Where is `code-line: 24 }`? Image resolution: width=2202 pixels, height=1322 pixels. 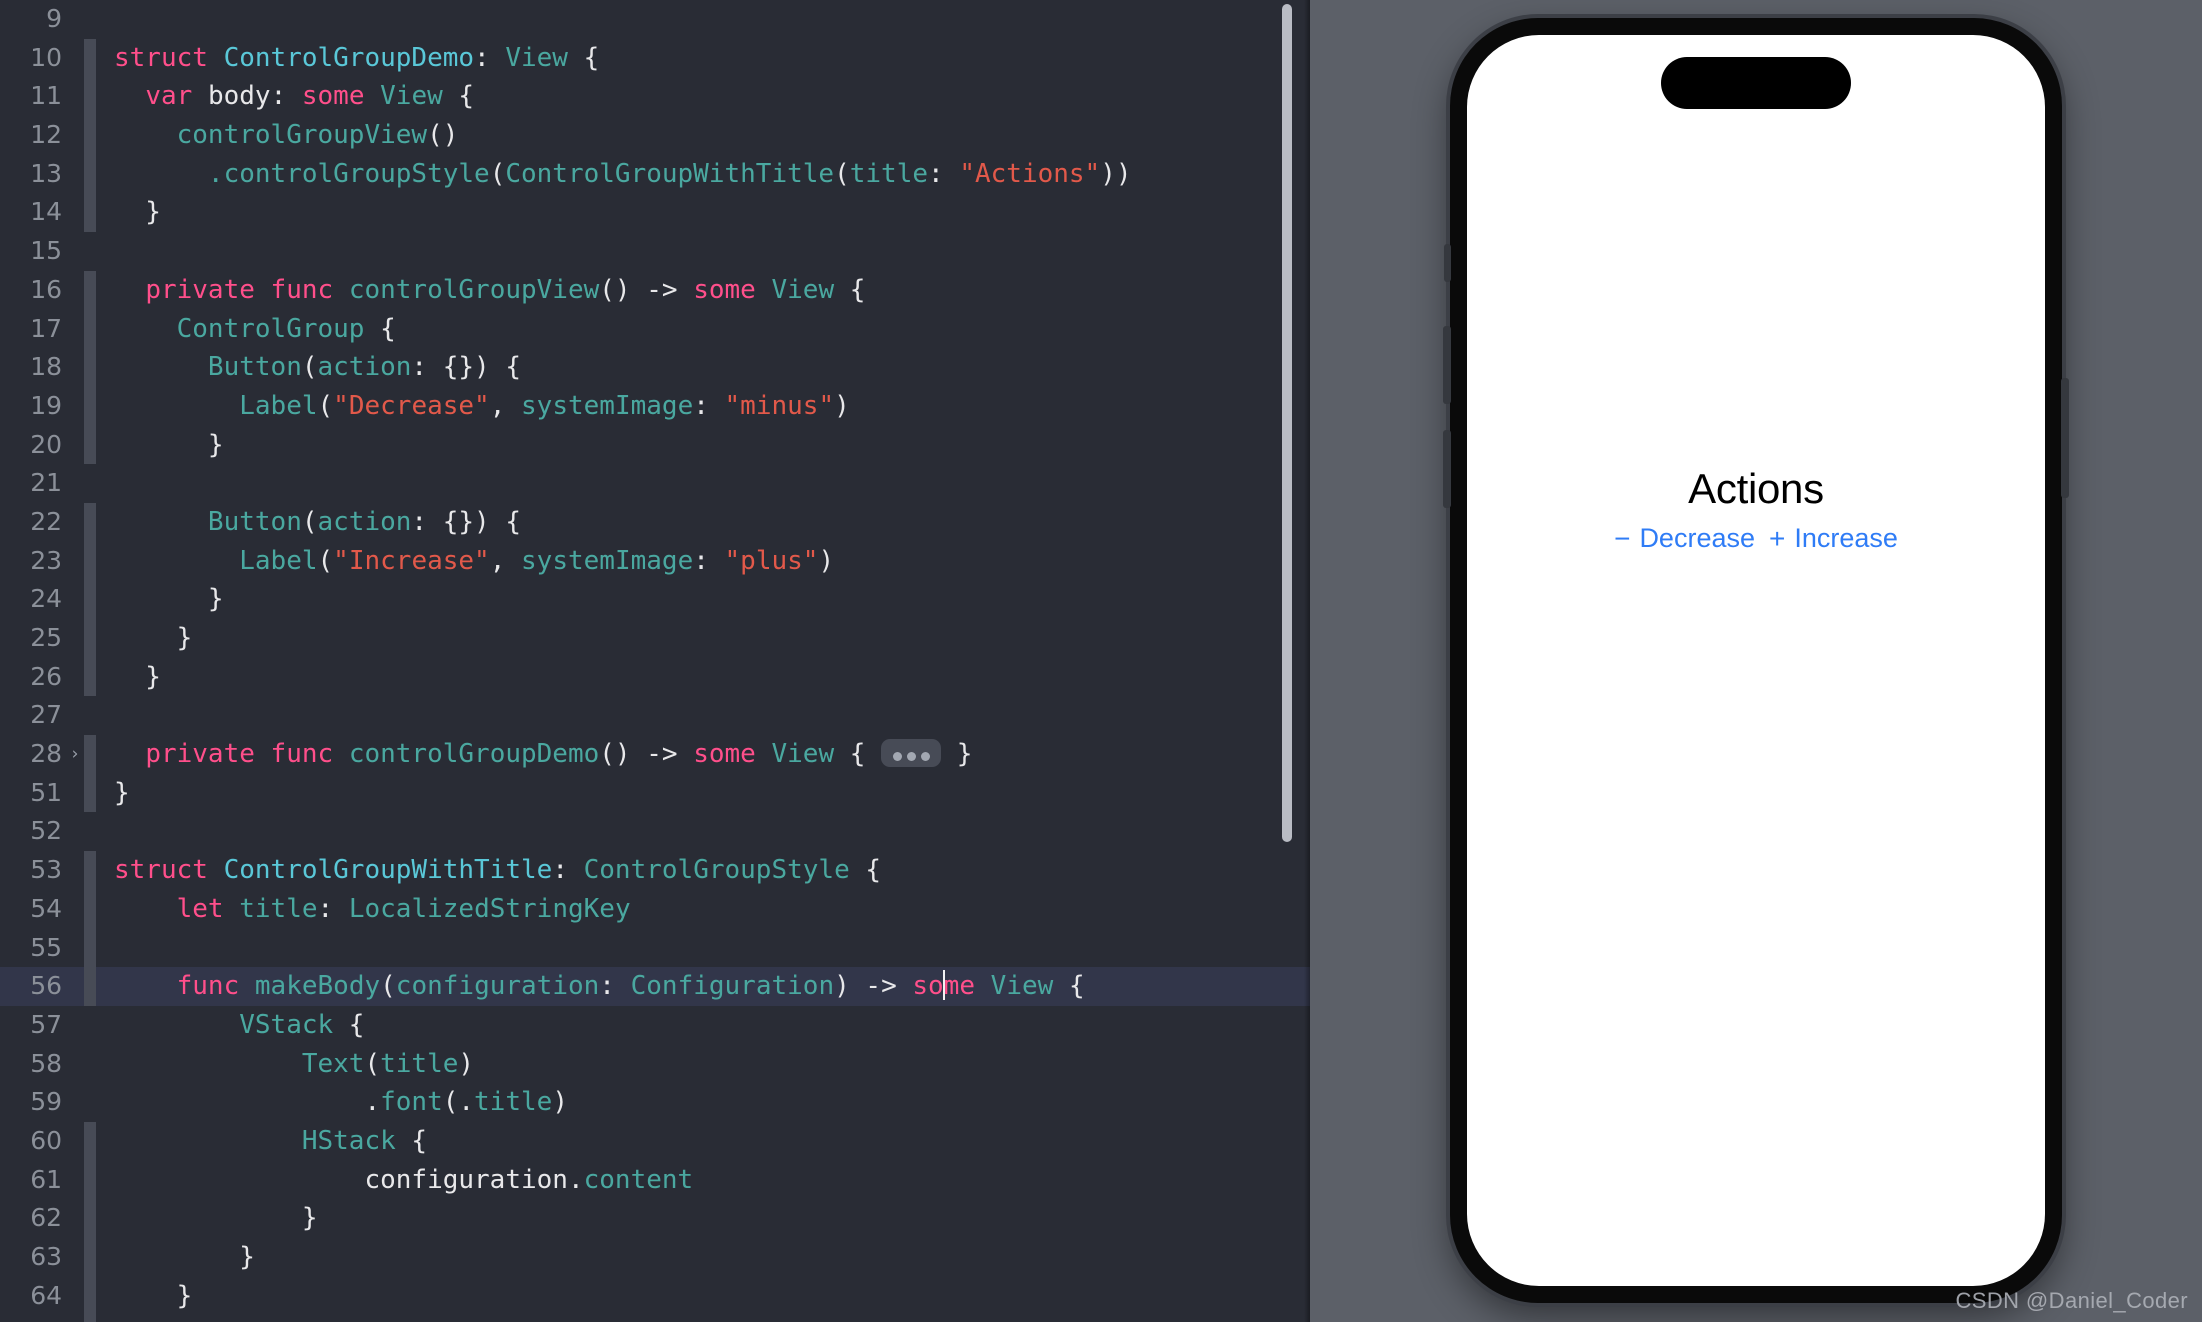
code-line: 24 } is located at coordinates (655, 599).